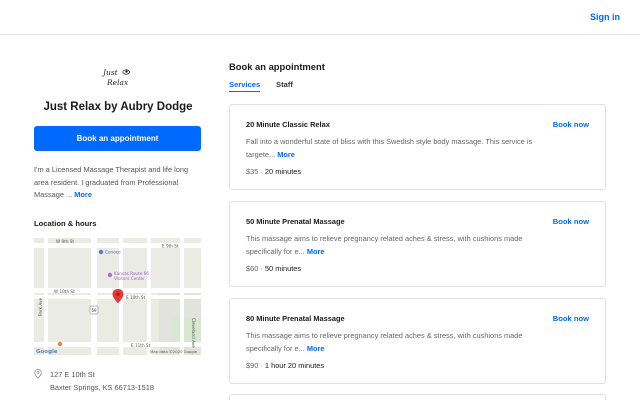 The image size is (640, 400). Describe the element at coordinates (295, 318) in the screenshot. I see `service-title: 80 Minute Prenatal Massage` at that location.